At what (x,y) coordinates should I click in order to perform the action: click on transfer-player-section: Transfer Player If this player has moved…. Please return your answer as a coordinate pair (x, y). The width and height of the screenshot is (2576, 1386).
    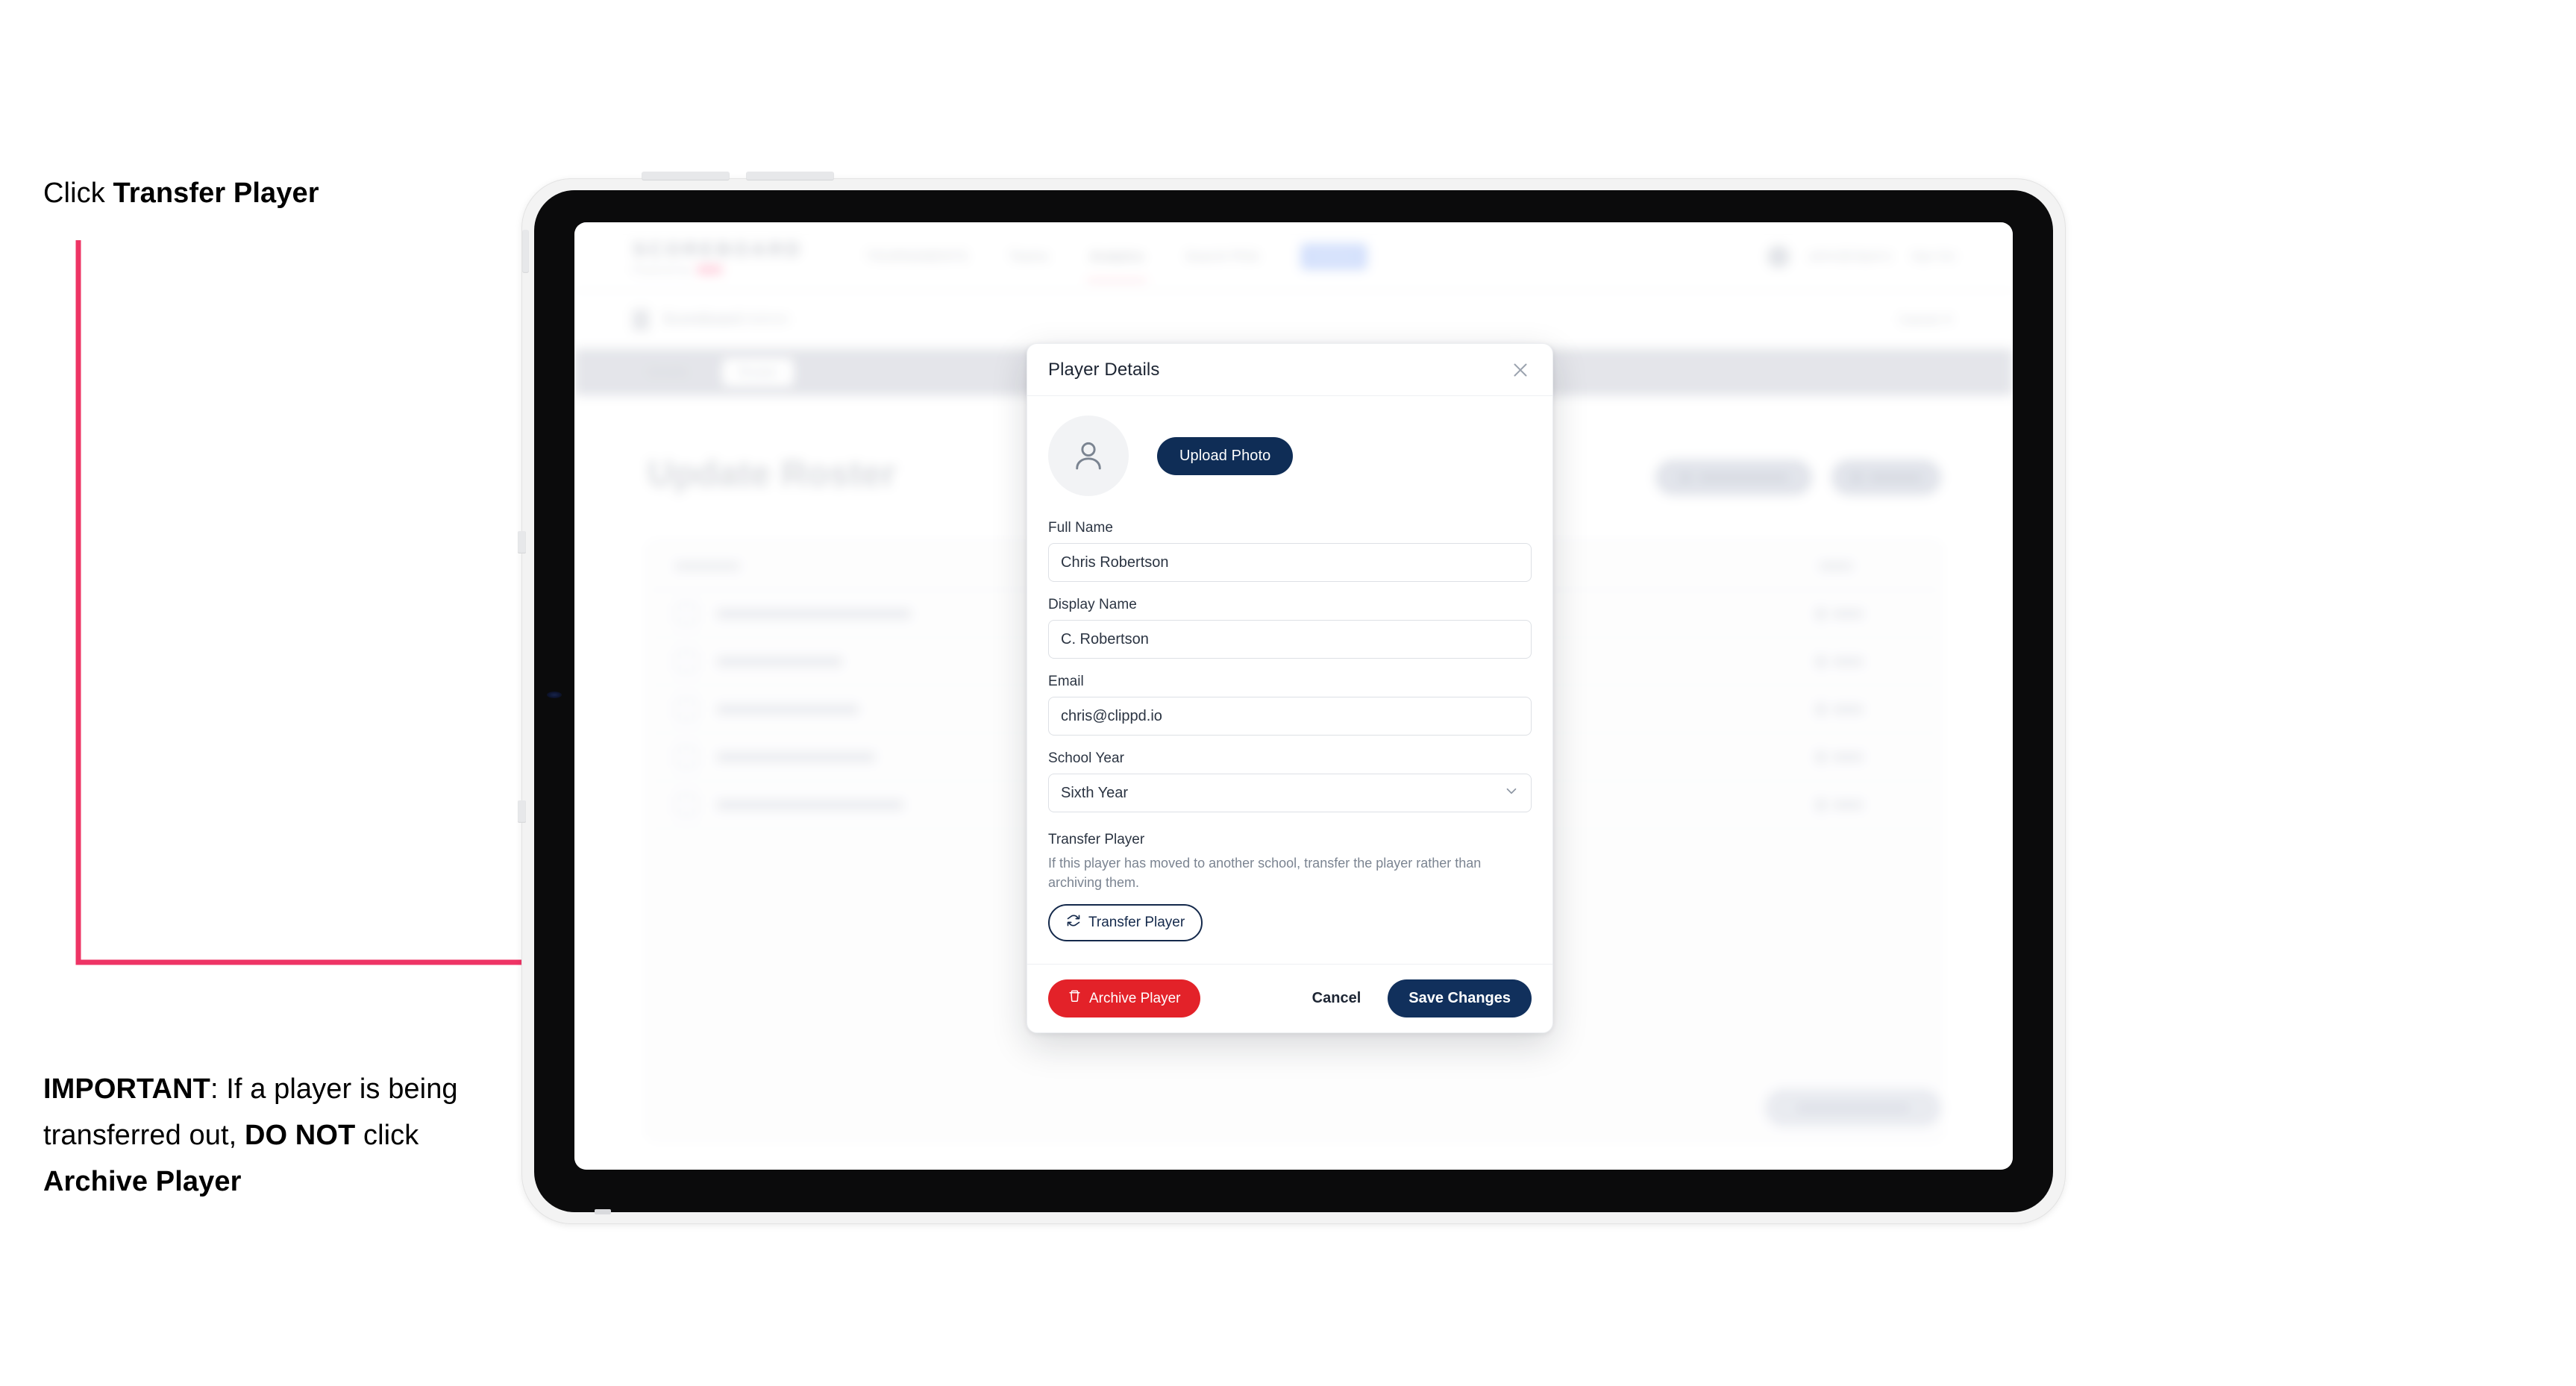
    Looking at the image, I should click on (1290, 898).